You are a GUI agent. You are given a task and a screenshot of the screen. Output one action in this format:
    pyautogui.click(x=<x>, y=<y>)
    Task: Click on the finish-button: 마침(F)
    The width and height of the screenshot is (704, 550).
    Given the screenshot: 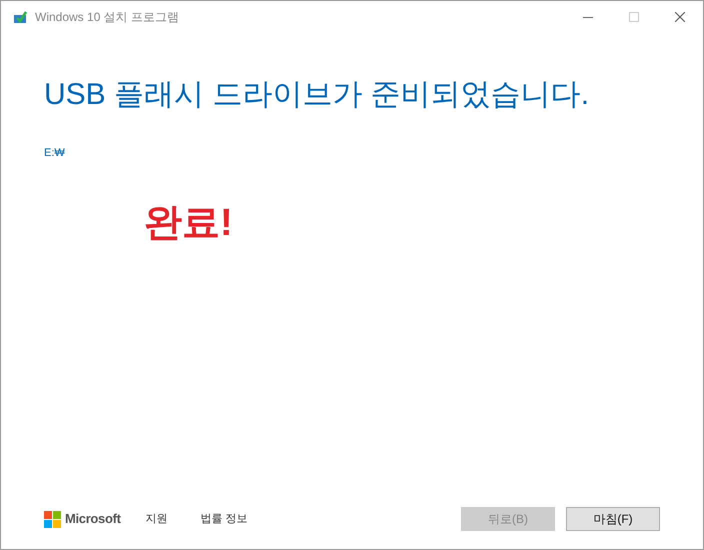 What is the action you would take?
    pyautogui.click(x=613, y=519)
    